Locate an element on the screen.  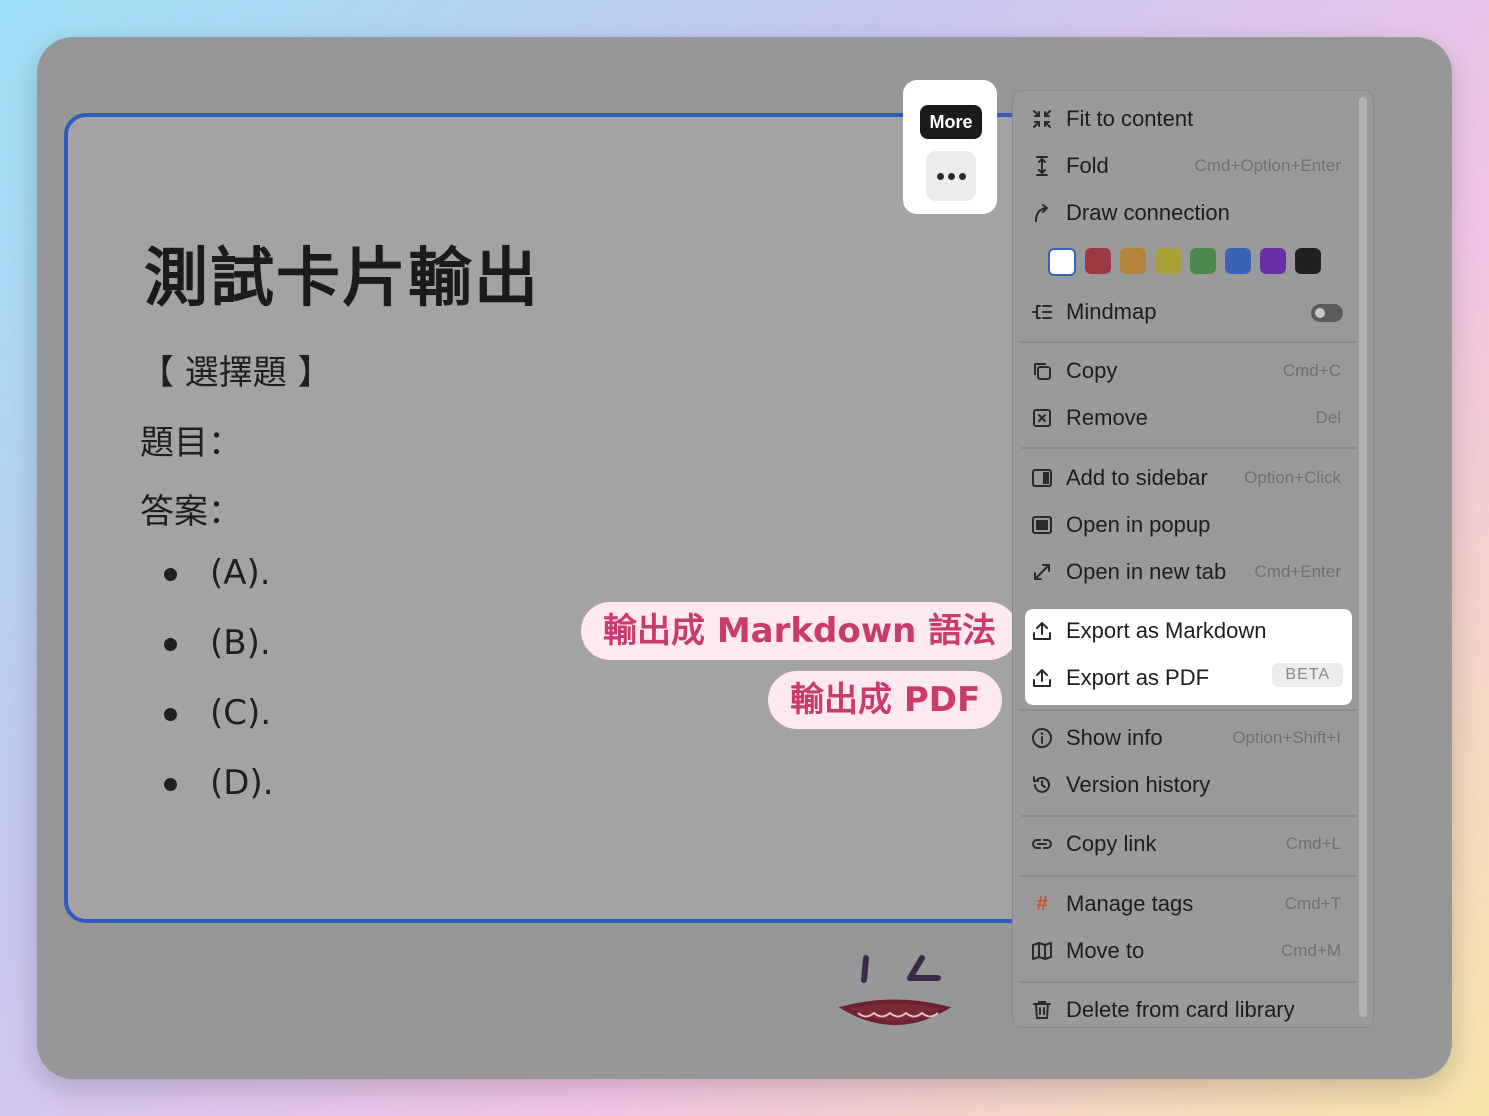
map-icon is located at coordinates (1042, 951).